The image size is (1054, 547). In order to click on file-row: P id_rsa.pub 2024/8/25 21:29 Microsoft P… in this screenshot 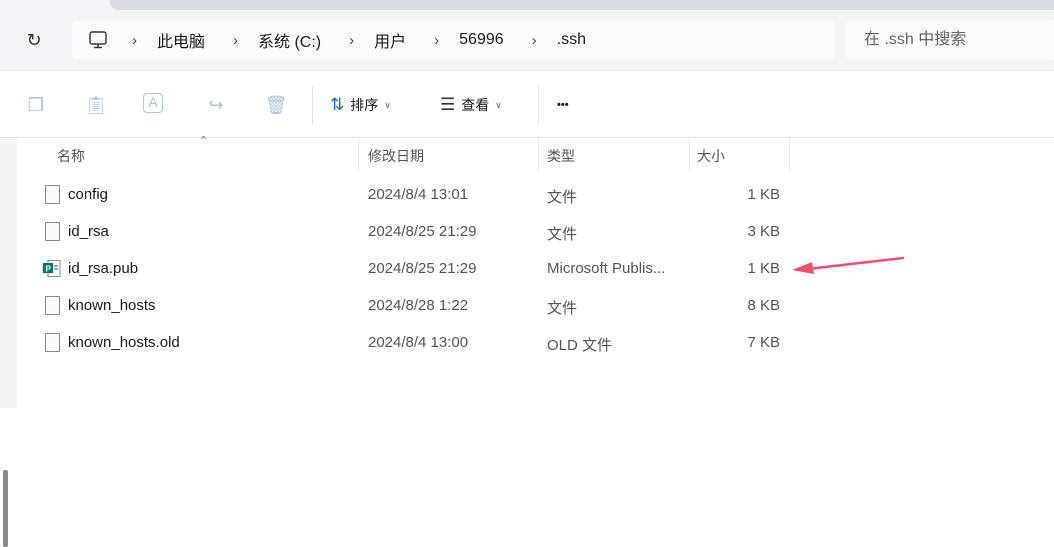, I will do `click(467, 269)`.